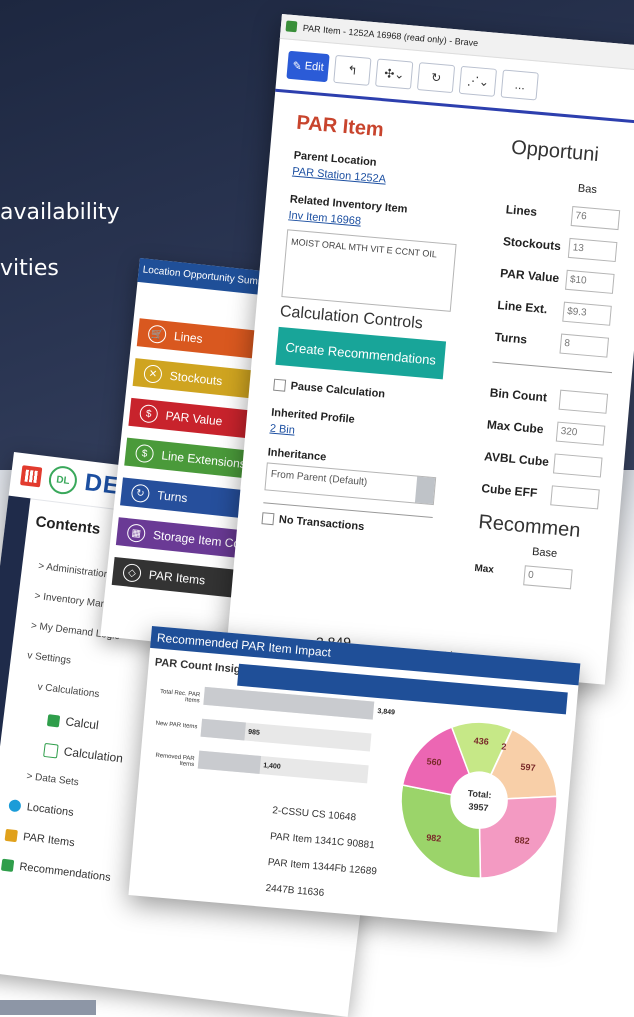 This screenshot has width=634, height=1017. I want to click on par-value-field: $10, so click(590, 281).